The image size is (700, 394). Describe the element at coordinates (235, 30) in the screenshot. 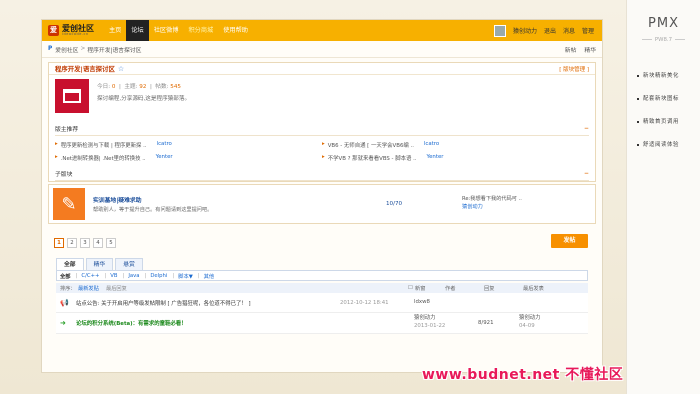

I see `nav-help: 使用帮助` at that location.